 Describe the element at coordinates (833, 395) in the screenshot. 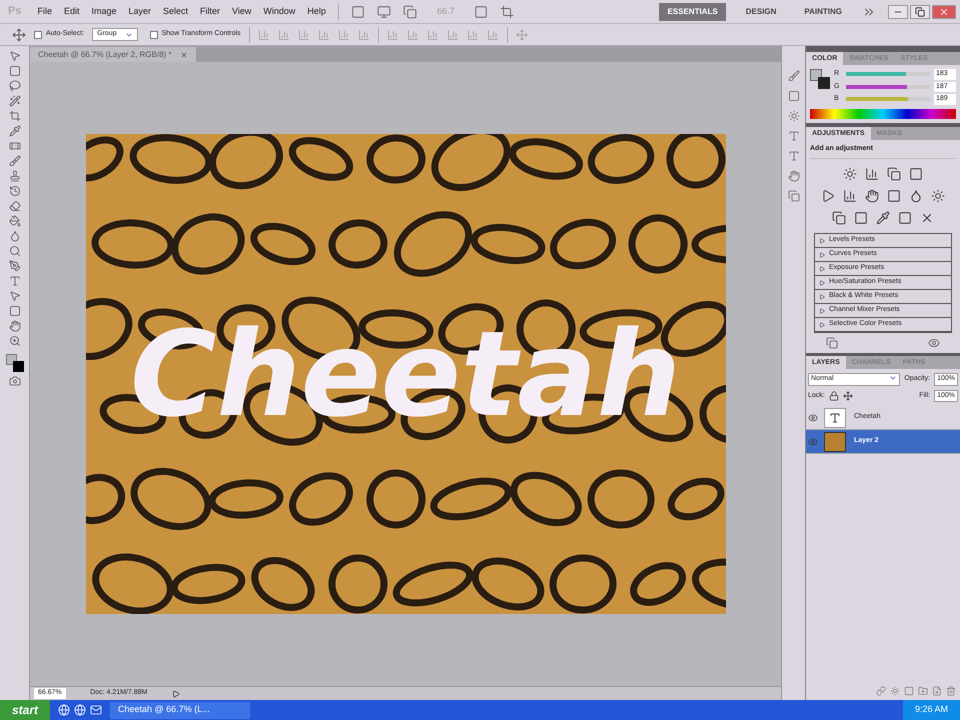

I see `lock-icon` at that location.